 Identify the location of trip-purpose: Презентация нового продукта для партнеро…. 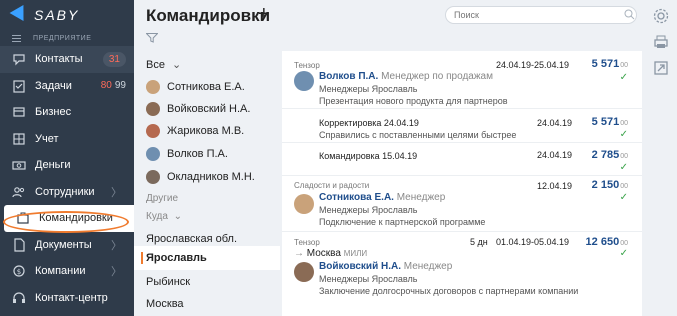
(413, 101).